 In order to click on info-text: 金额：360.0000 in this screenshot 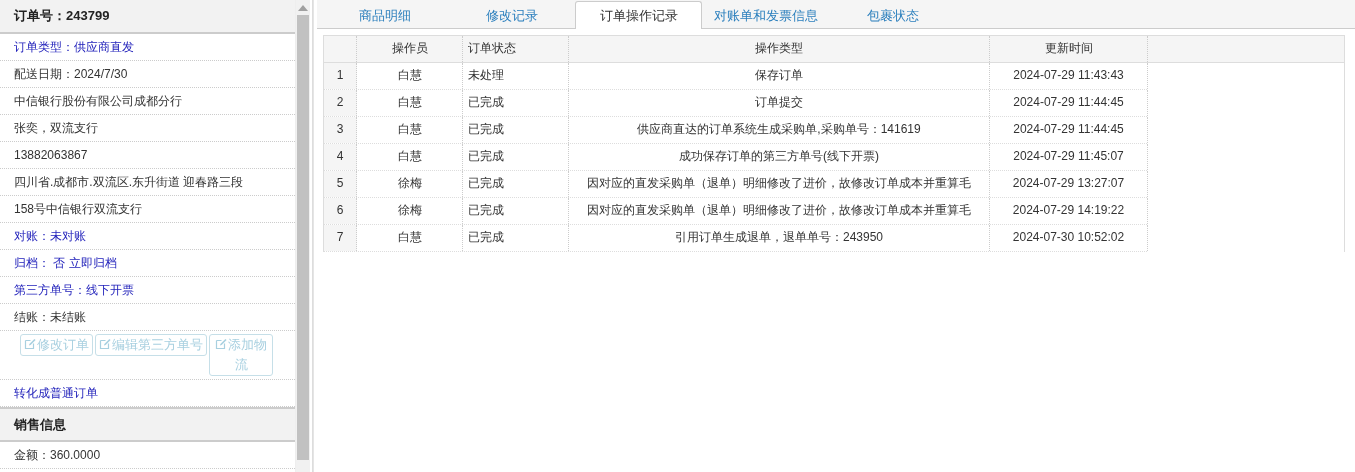, I will do `click(57, 455)`.